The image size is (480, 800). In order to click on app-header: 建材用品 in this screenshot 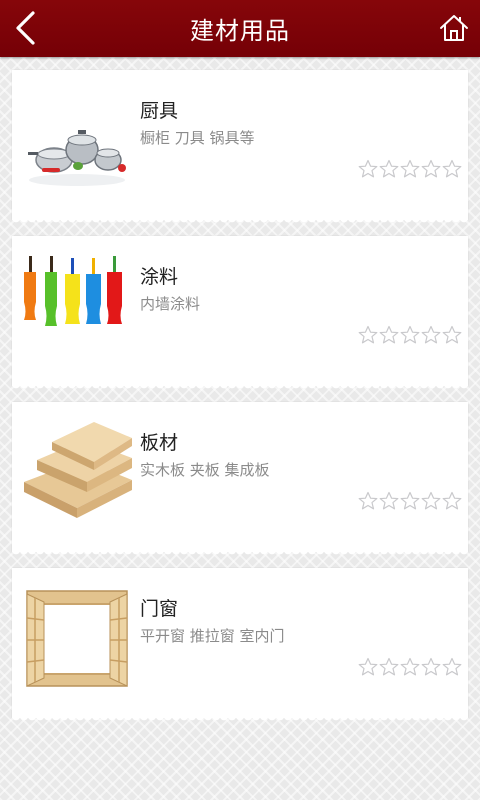, I will do `click(240, 28)`.